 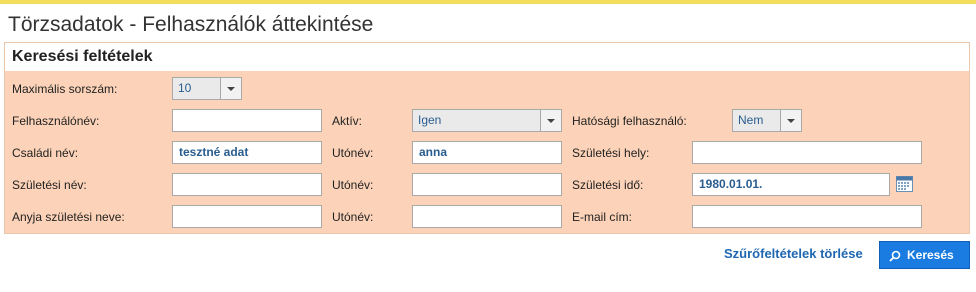 What do you see at coordinates (247, 216) in the screenshot?
I see `mother-family-name-input` at bounding box center [247, 216].